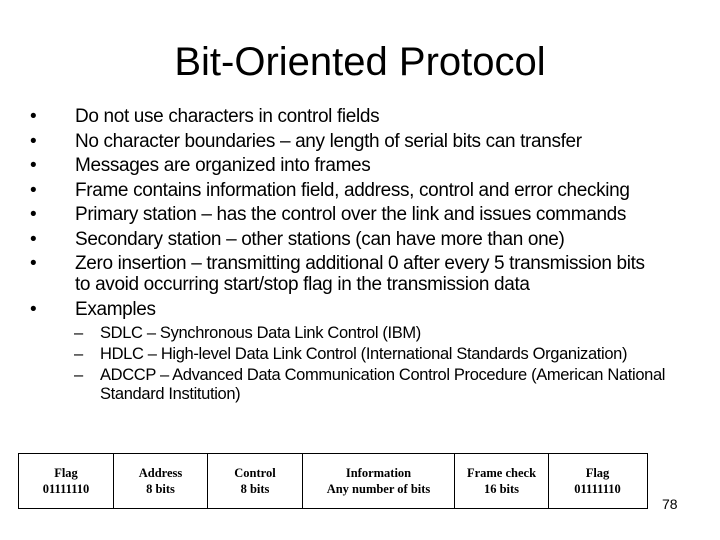 The height and width of the screenshot is (540, 720). I want to click on slide-title: Bit-Oriented Protocol, so click(360, 62).